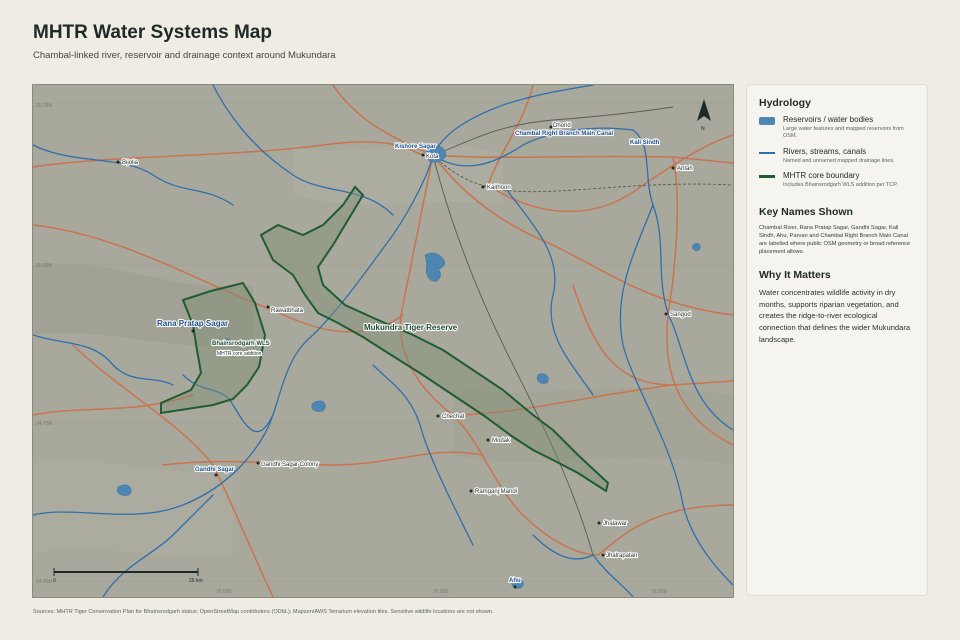  I want to click on lat-label: 25.00N, so click(44, 266).